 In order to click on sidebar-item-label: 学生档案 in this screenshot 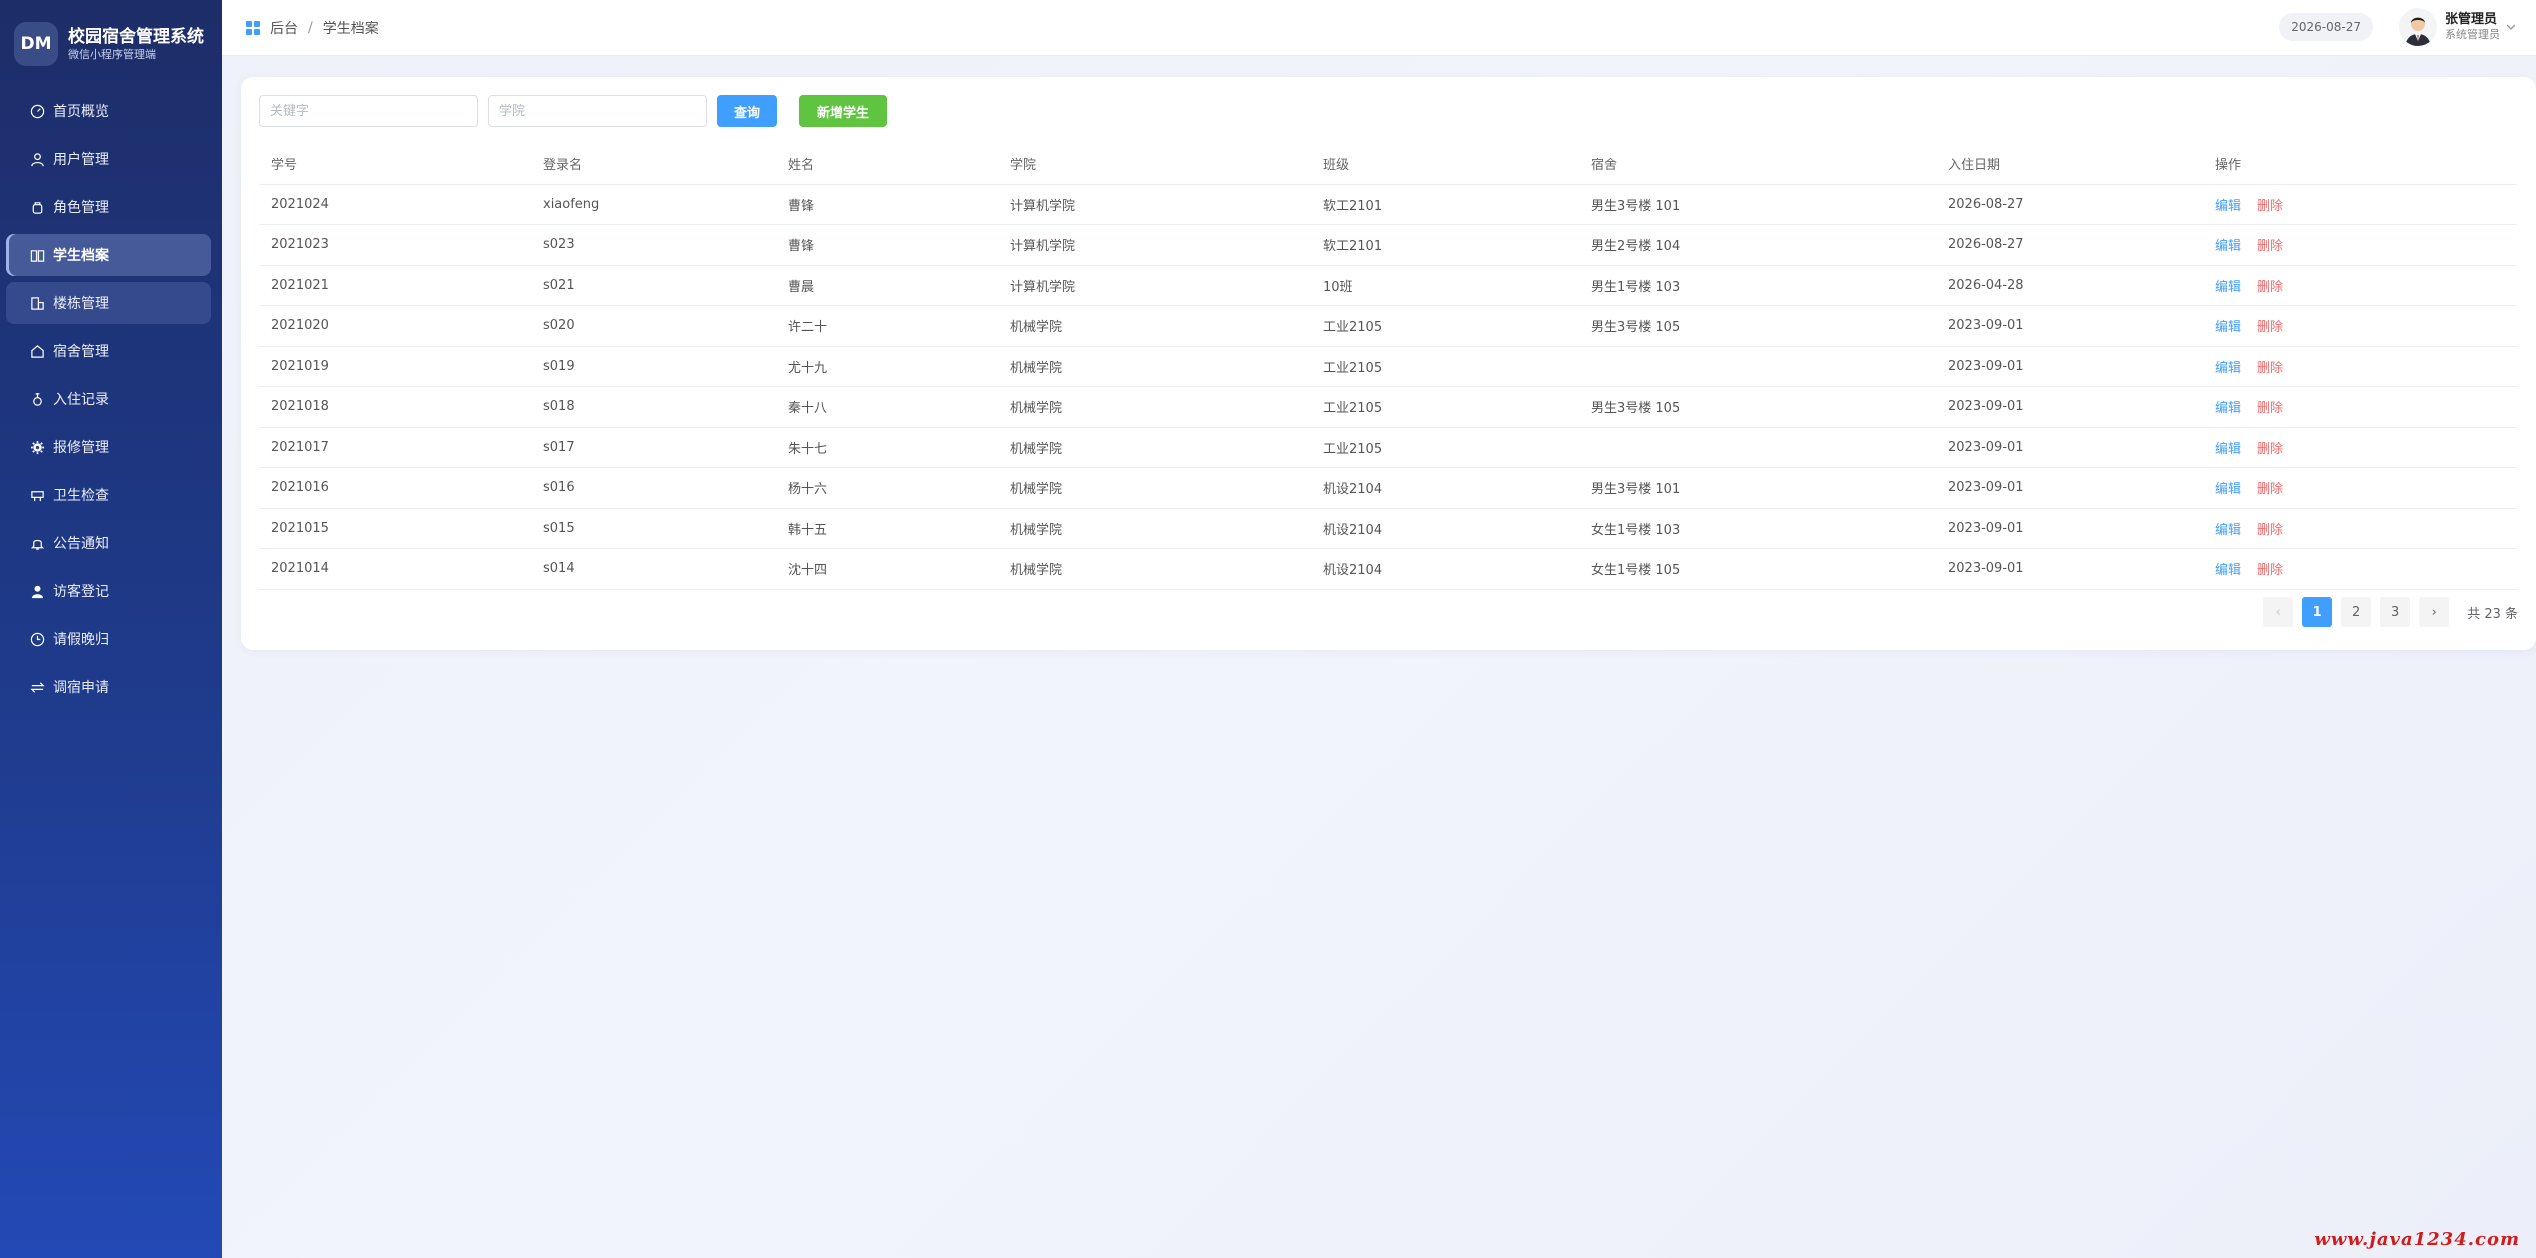, I will do `click(81, 256)`.